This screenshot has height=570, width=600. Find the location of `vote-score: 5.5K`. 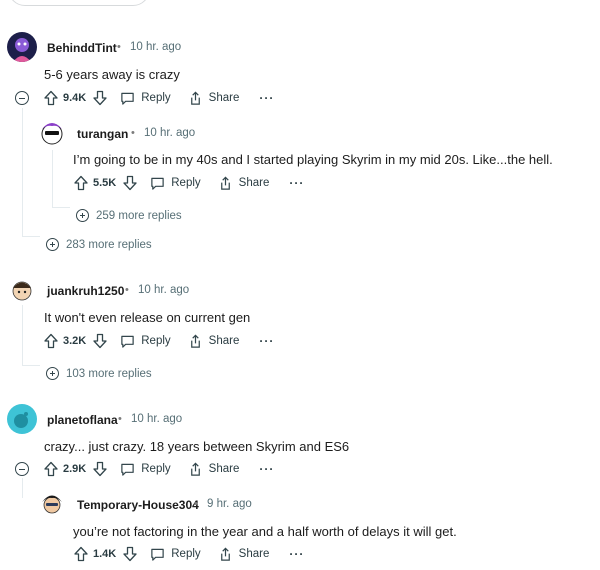

vote-score: 5.5K is located at coordinates (105, 183).